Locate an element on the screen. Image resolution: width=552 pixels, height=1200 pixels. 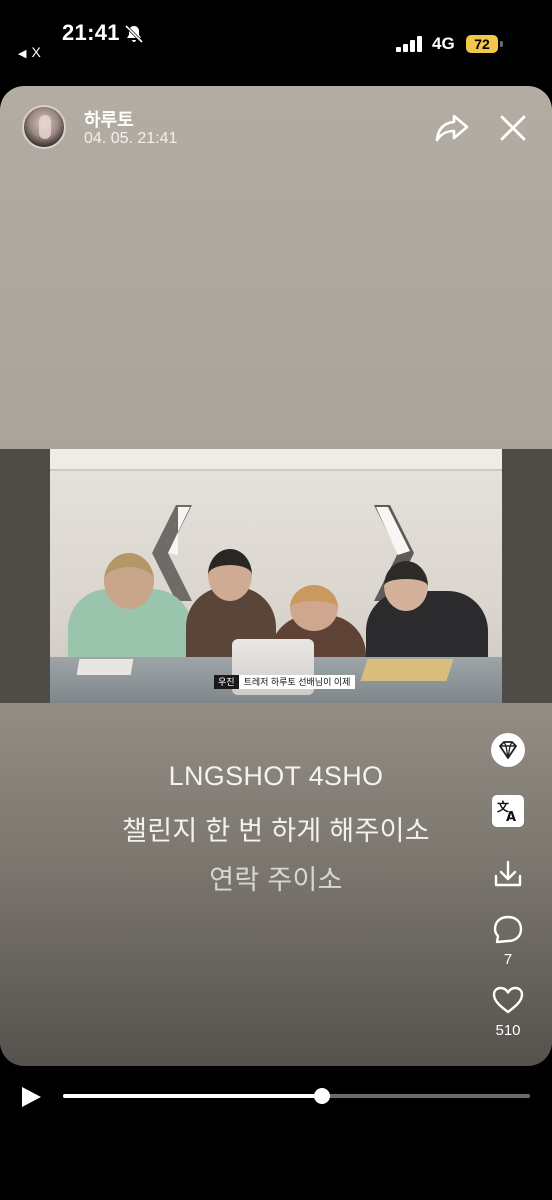
story-header: 하루토 04. 05. 21:41 is located at coordinates (276, 131).